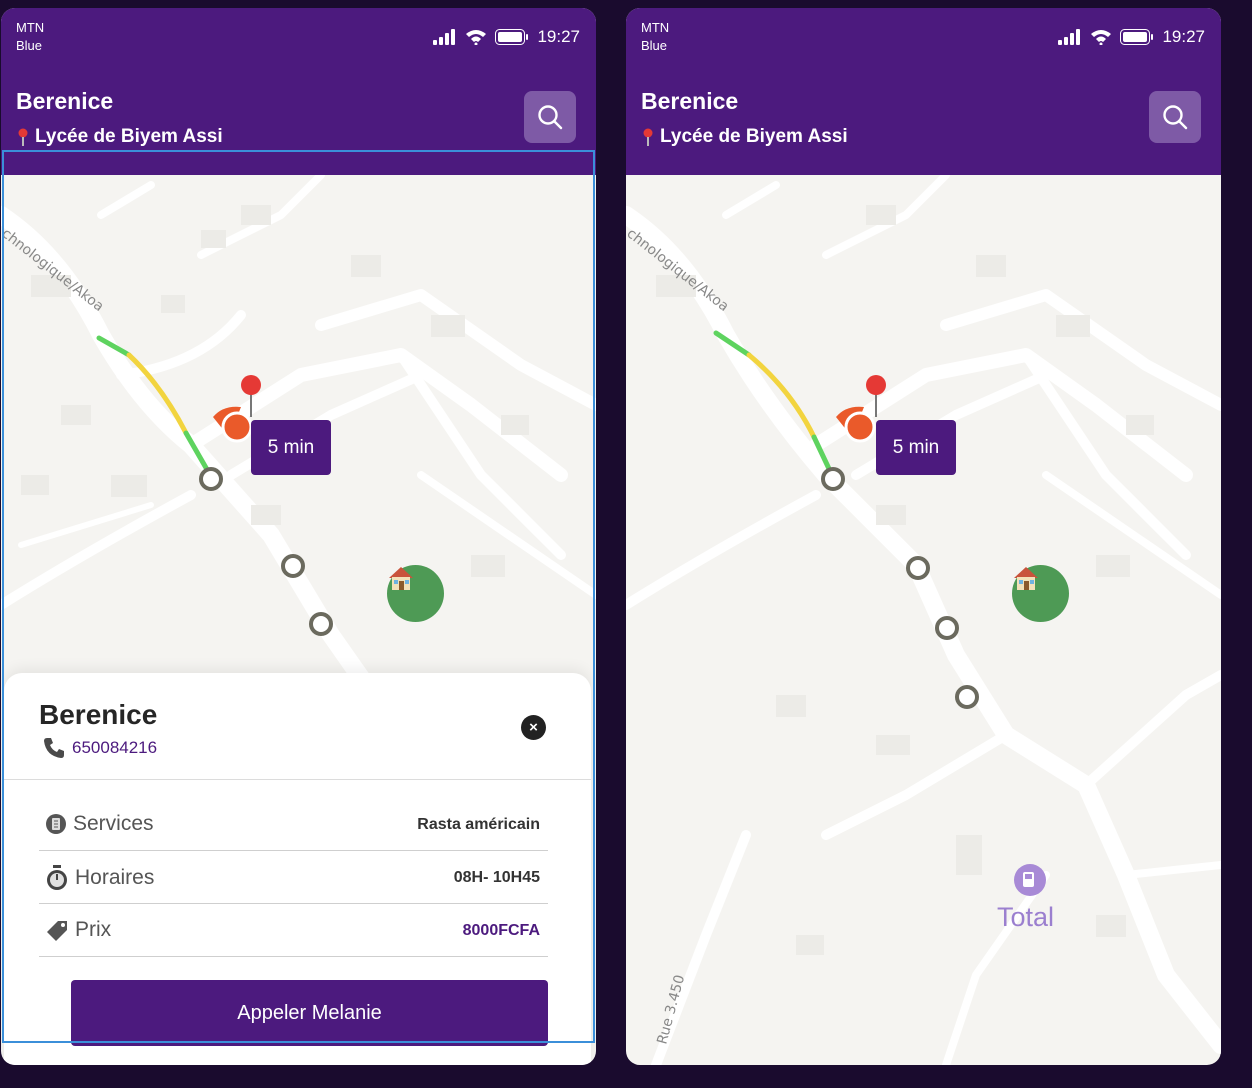 The image size is (1252, 1088). What do you see at coordinates (496, 877) in the screenshot?
I see `row-value: 08H- 10H45` at bounding box center [496, 877].